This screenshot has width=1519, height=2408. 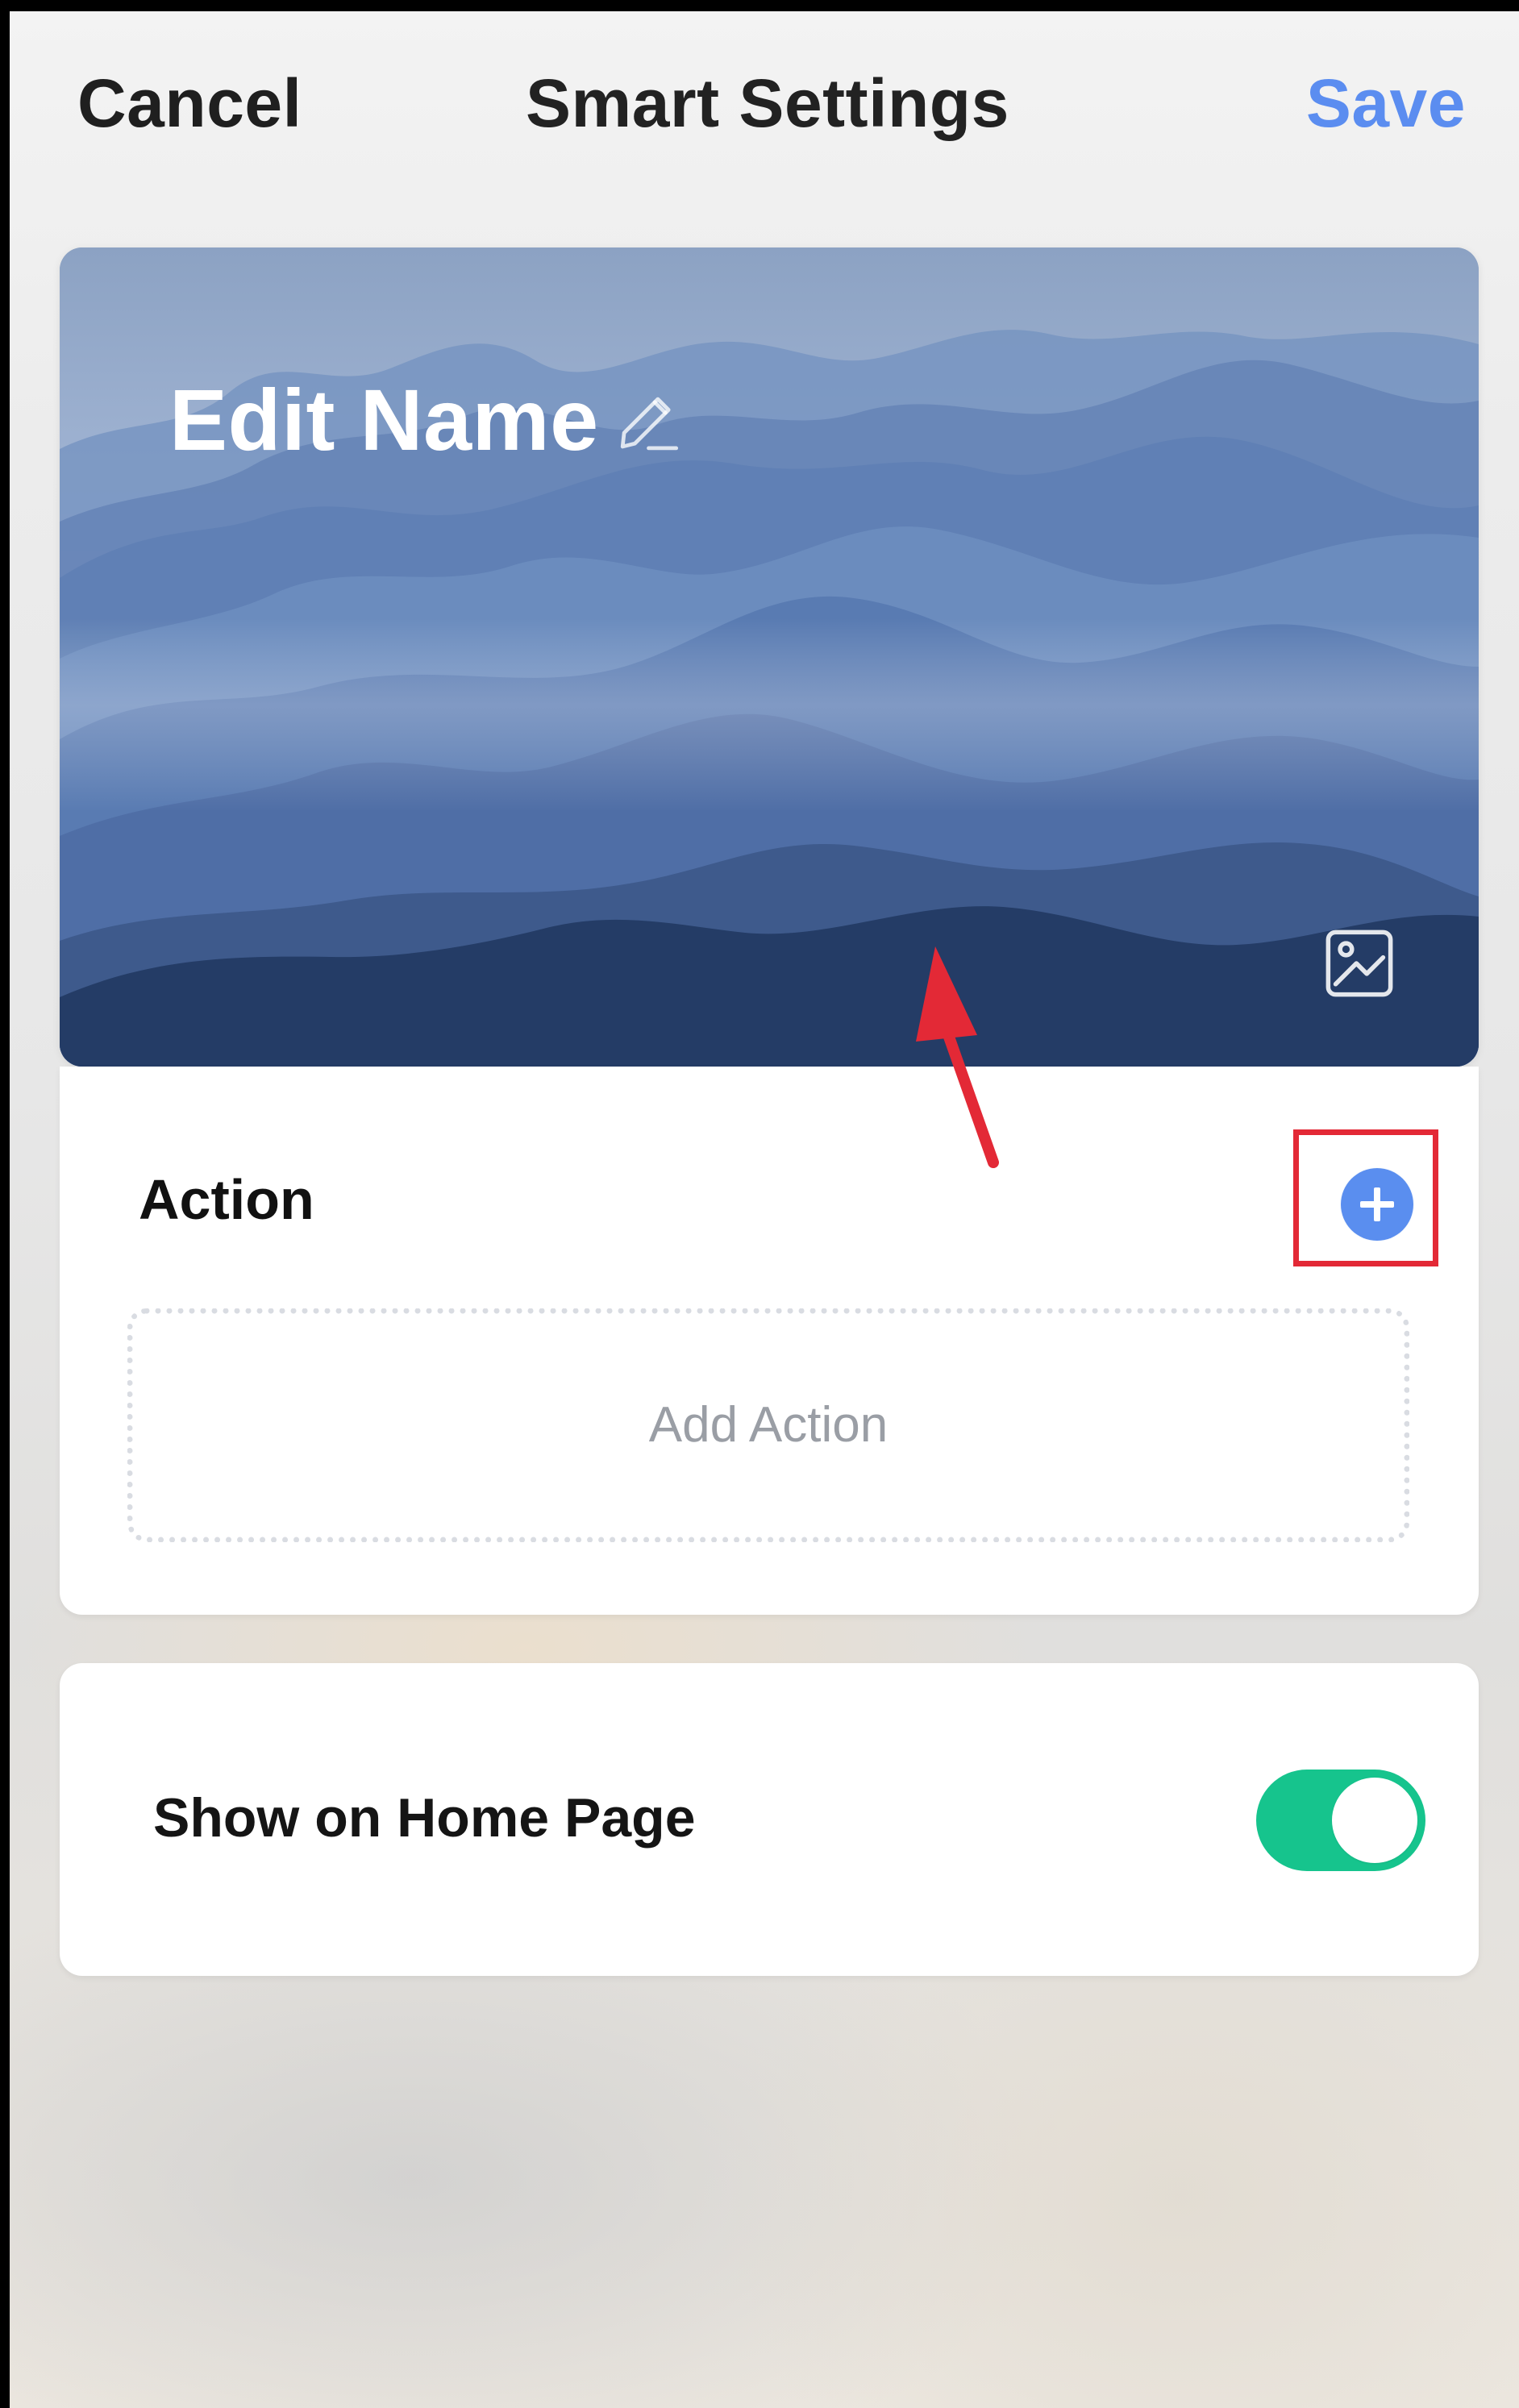 I want to click on save-button: Save, so click(x=1386, y=103).